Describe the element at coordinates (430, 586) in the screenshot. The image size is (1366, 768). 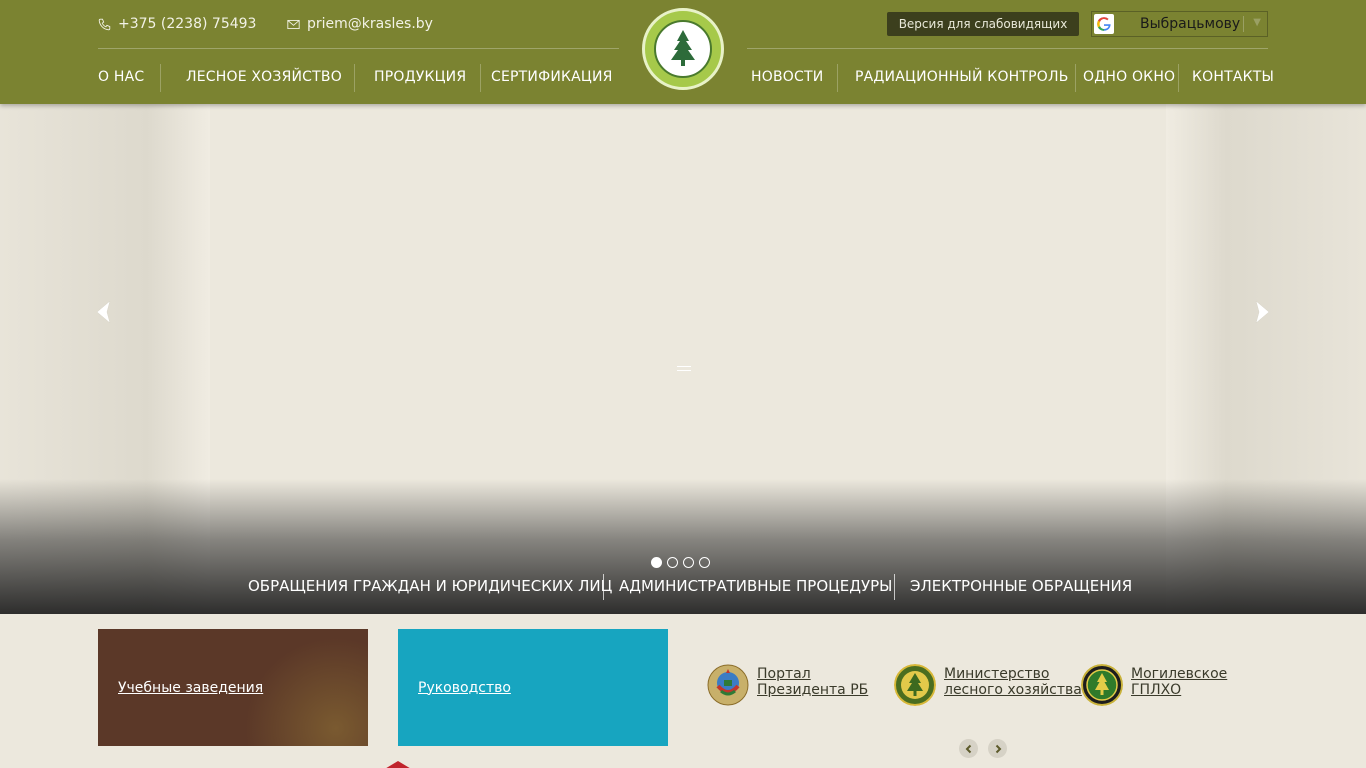
I see `link-citizen-appeals: ОБРАЩЕНИЯ ГРАЖДАН И ЮРИДИЧЕСКИХ ЛИЦ` at that location.